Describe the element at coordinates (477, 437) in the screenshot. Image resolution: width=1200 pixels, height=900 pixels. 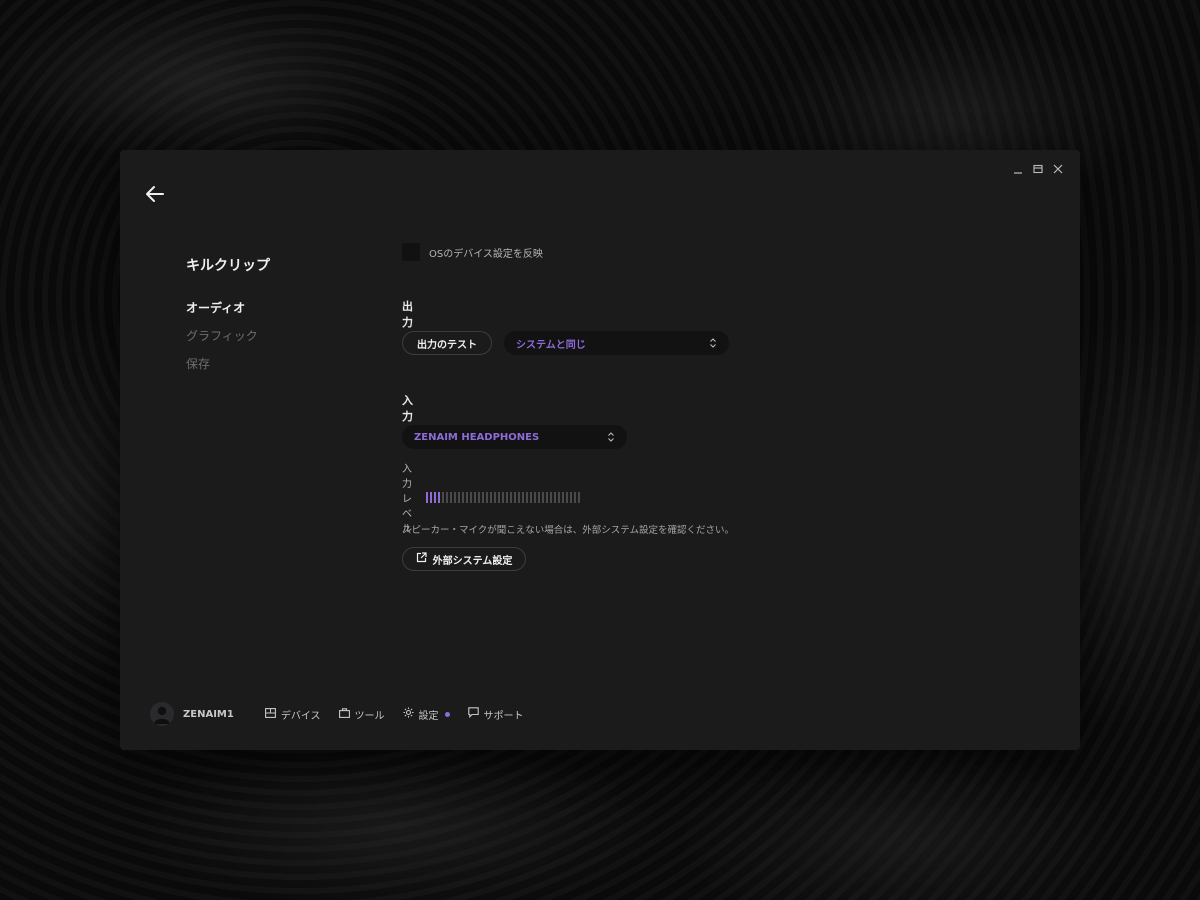
I see `input-device-value: ZENAIM HEADPHONES` at that location.